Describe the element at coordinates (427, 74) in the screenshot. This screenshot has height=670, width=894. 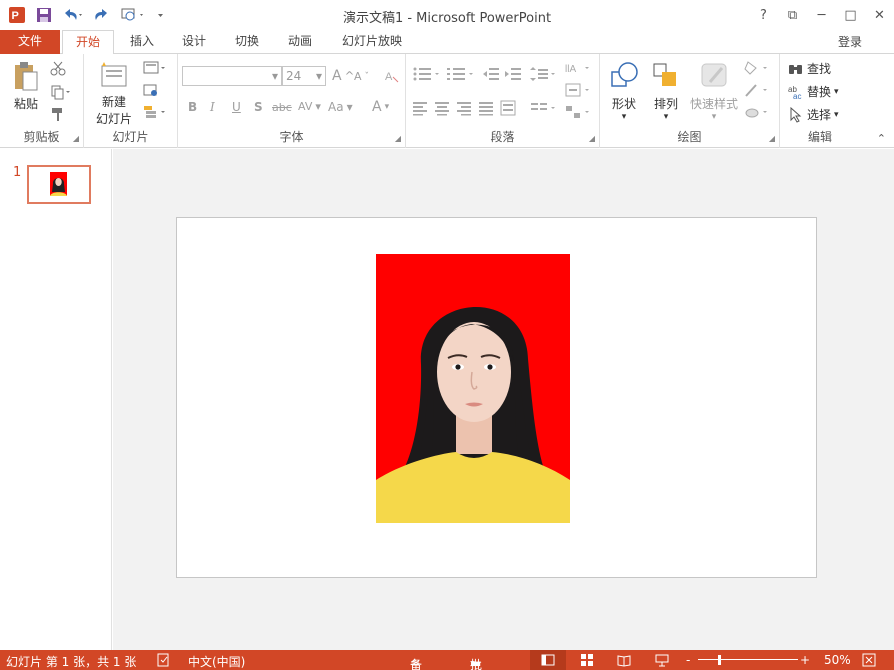
I see `bullets-icon` at that location.